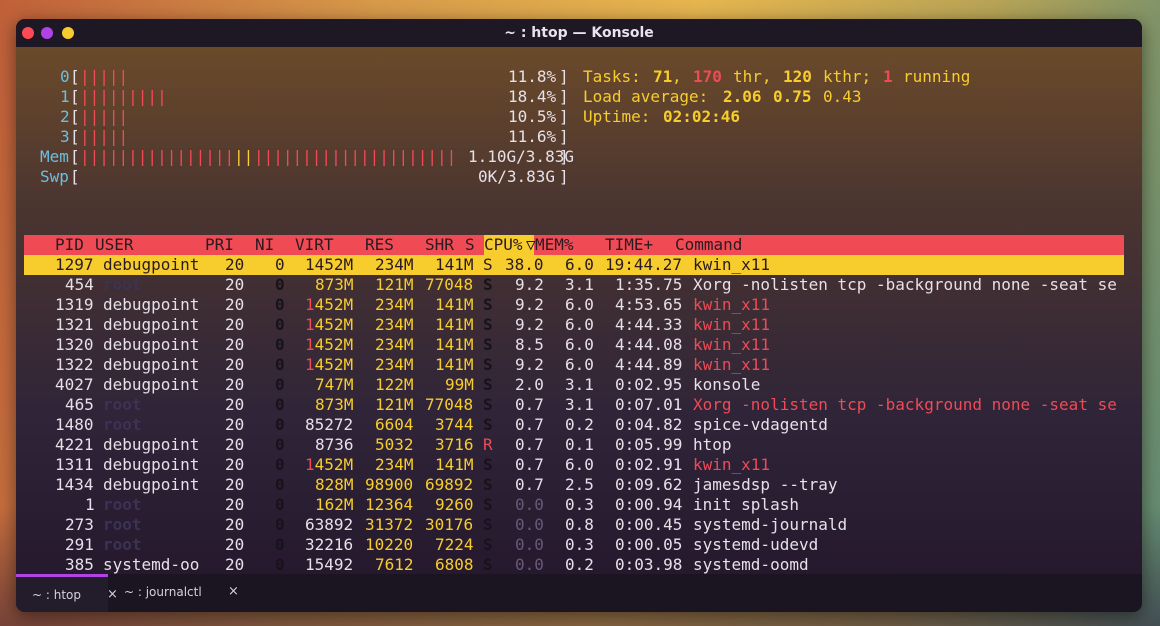  I want to click on cell-res: 121M, so click(394, 284).